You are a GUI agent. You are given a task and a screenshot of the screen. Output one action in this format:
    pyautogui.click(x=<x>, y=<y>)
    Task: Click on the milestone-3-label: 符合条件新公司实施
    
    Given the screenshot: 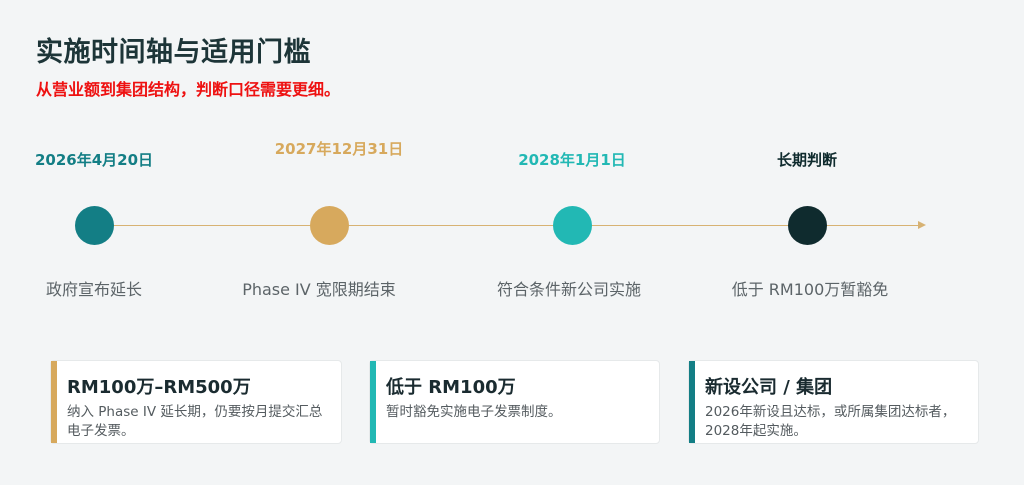 What is the action you would take?
    pyautogui.click(x=568, y=289)
    